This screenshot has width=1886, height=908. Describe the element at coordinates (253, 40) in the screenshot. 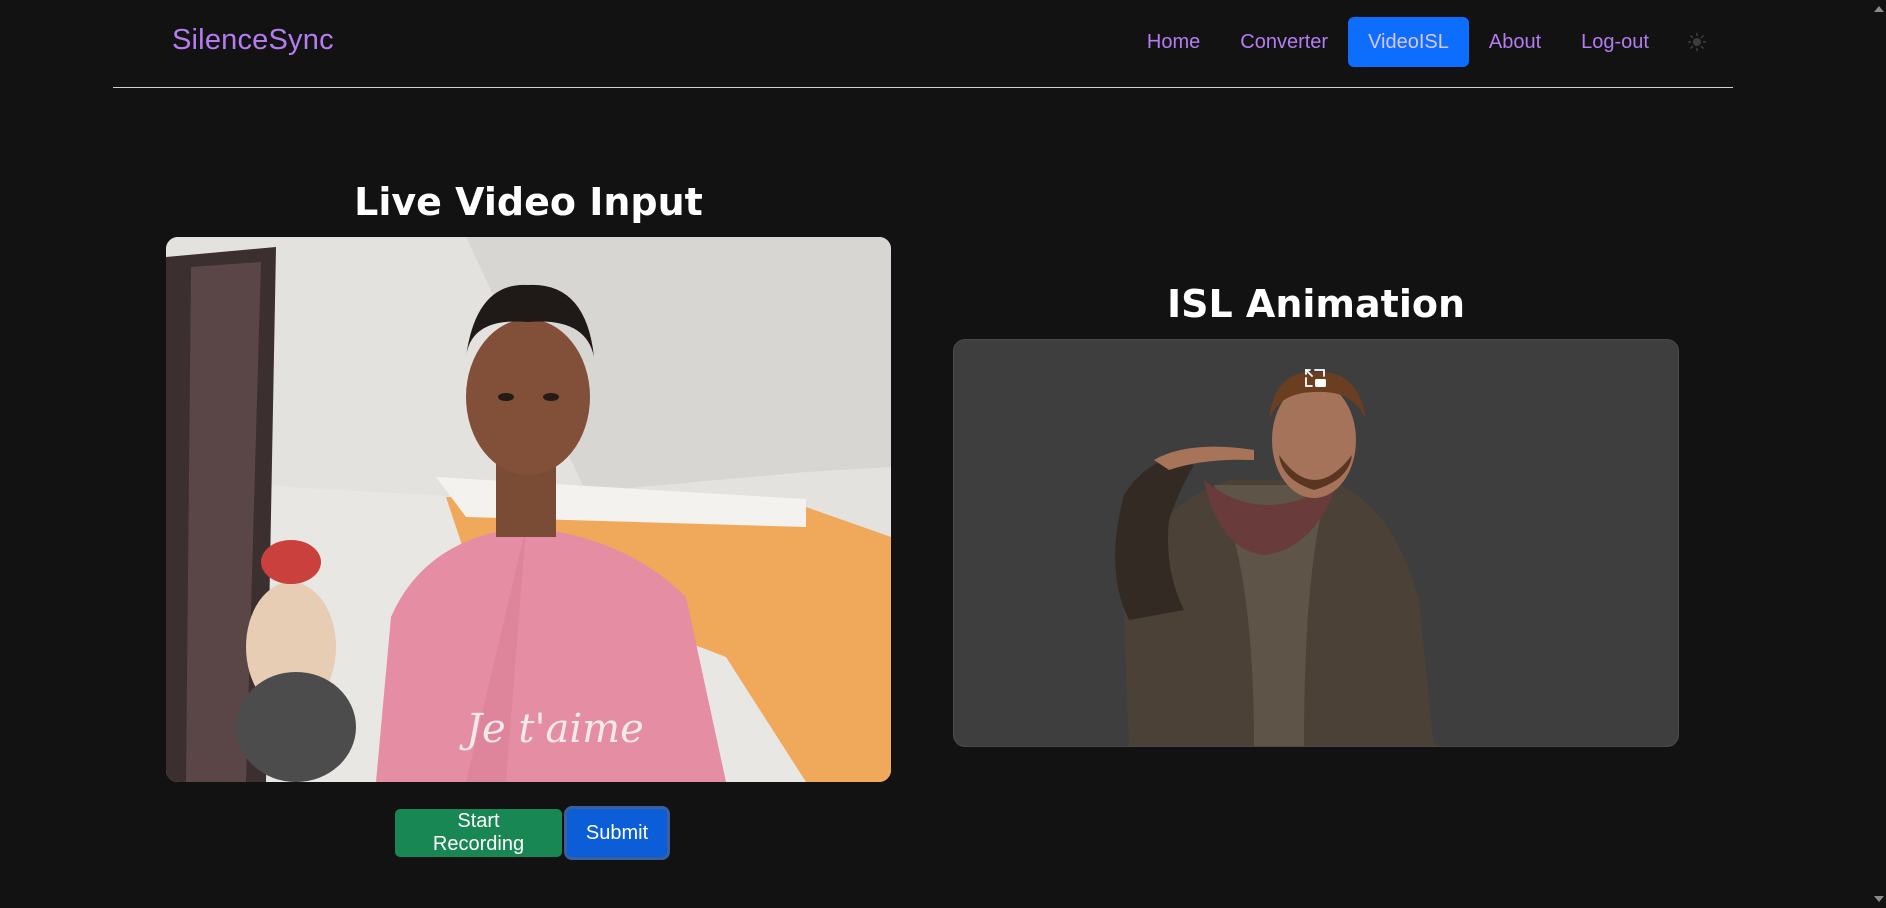

I see `brand-logo: SilenceSync` at that location.